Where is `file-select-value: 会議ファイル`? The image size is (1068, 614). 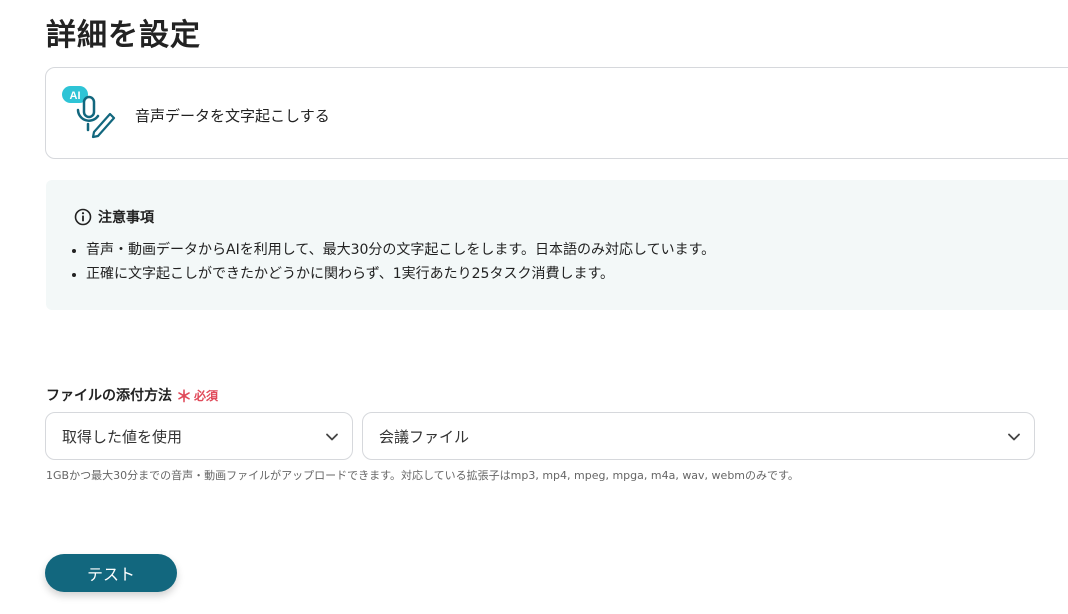 file-select-value: 会議ファイル is located at coordinates (424, 436).